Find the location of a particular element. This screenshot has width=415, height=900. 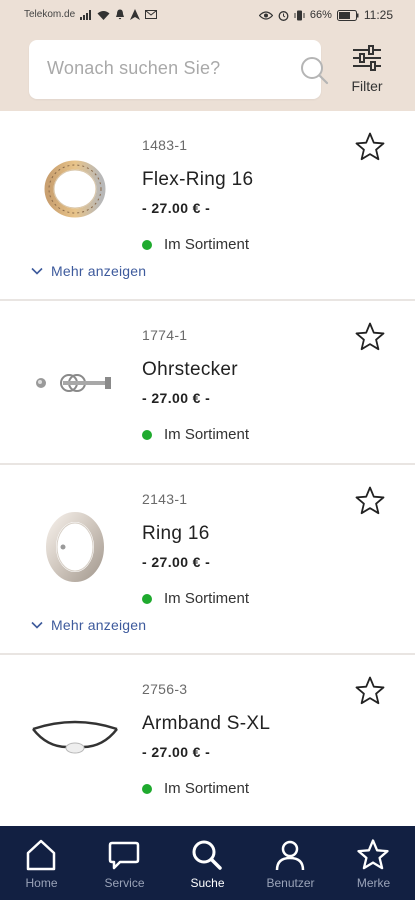

product-name: Flex-Ring 16 is located at coordinates (197, 180).